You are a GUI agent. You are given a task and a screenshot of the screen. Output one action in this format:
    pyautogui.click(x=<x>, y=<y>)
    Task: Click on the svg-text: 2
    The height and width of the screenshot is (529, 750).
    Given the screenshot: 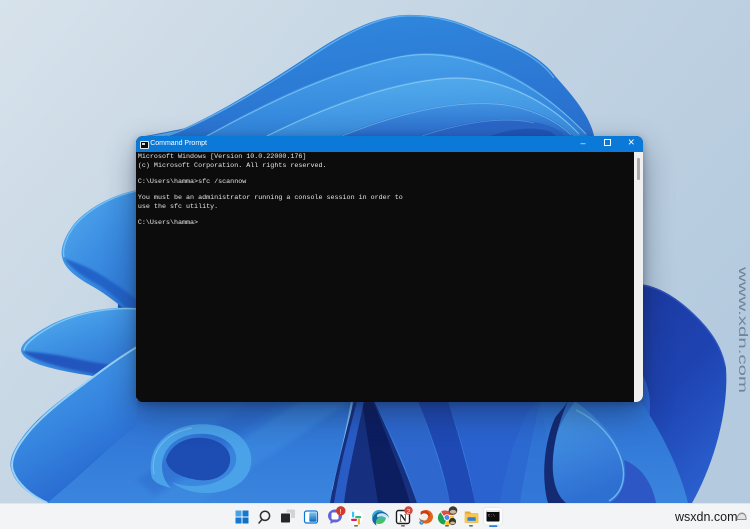 What is the action you would take?
    pyautogui.click(x=409, y=511)
    